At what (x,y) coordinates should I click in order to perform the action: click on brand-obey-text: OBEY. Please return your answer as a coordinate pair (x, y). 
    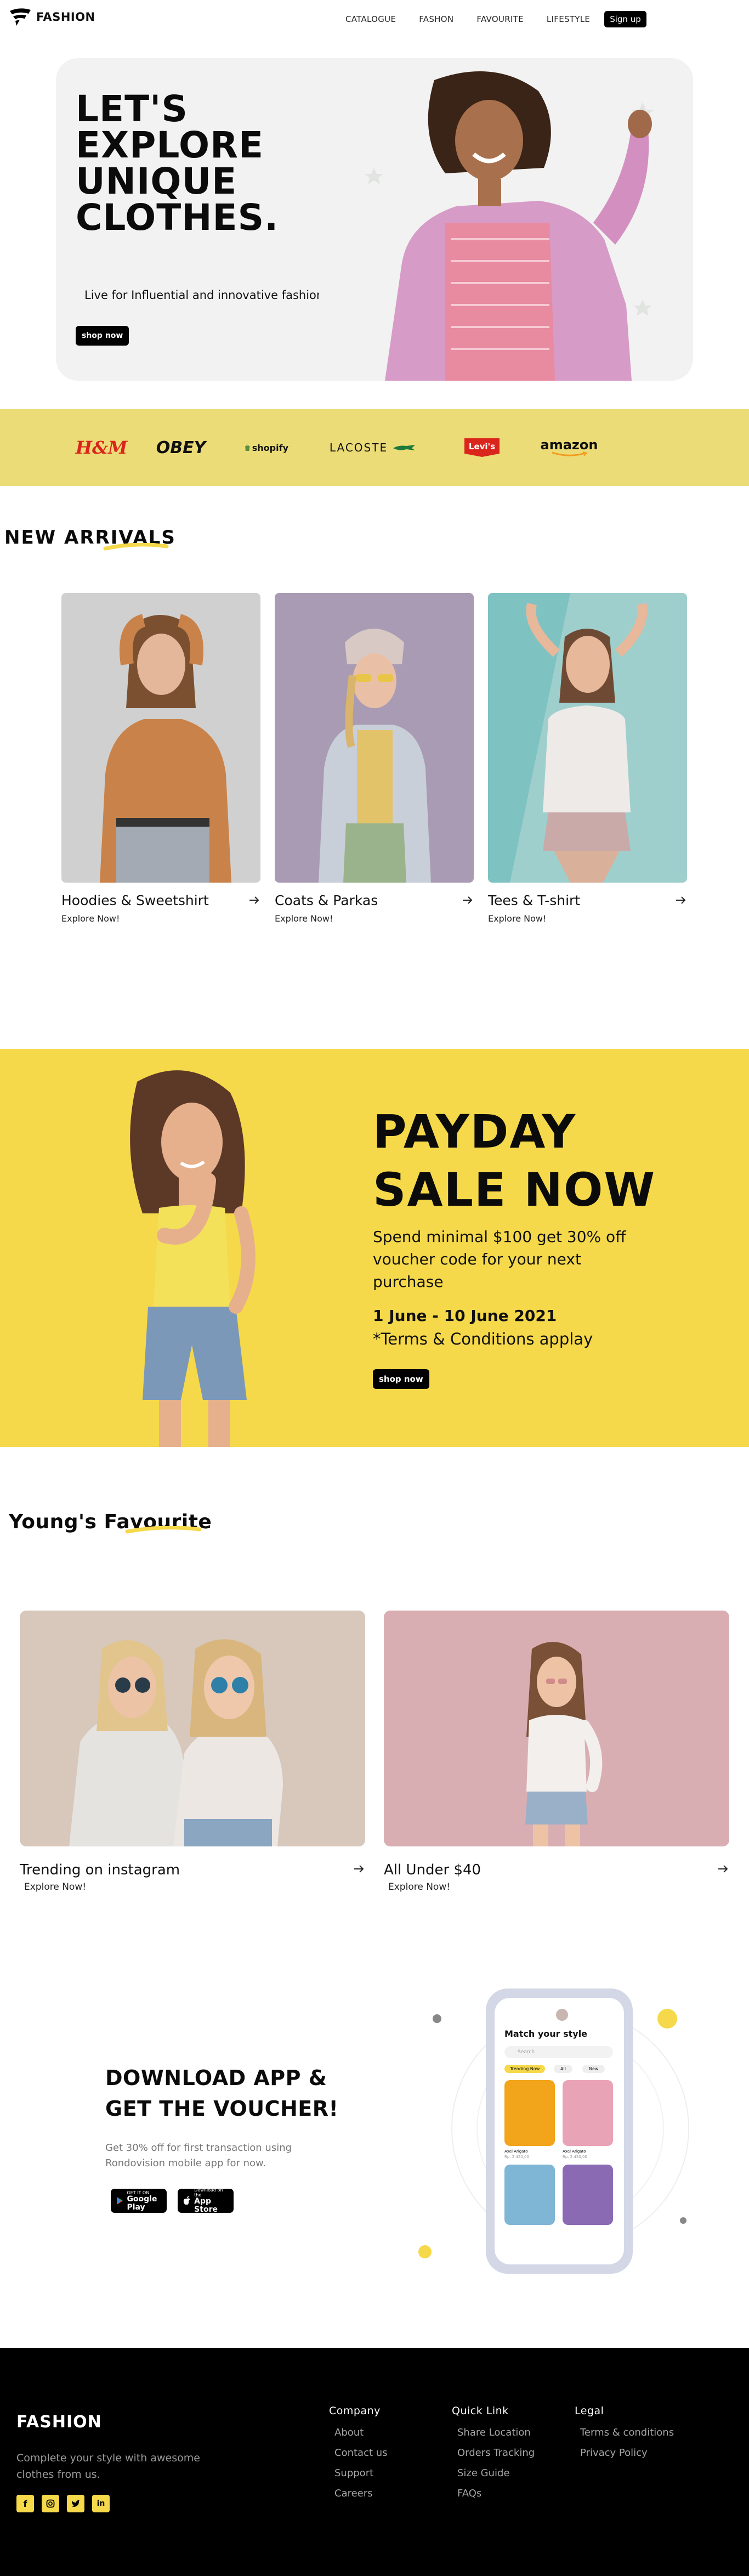
    Looking at the image, I should click on (181, 447).